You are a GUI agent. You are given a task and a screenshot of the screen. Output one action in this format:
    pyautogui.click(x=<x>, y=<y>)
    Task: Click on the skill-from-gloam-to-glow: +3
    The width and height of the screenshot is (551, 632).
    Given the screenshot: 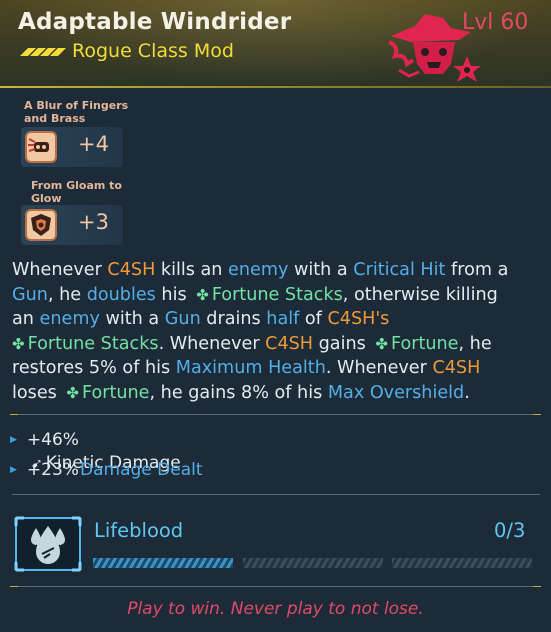 What is the action you would take?
    pyautogui.click(x=72, y=225)
    